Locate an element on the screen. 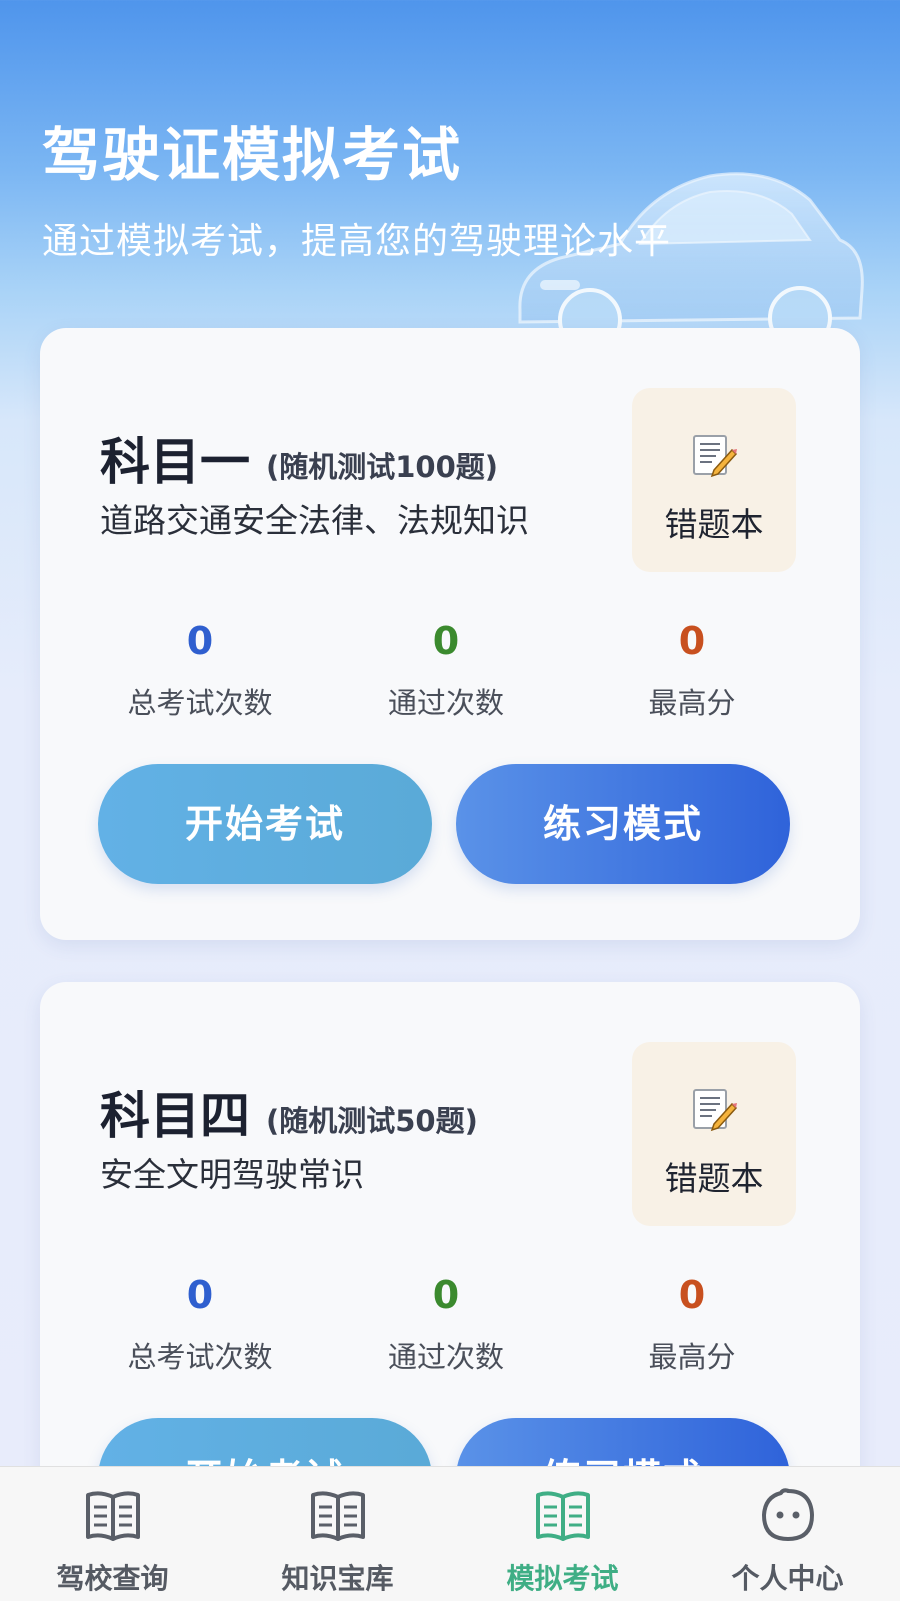 This screenshot has height=1601, width=900. subject-name: 科目一 is located at coordinates (175, 462).